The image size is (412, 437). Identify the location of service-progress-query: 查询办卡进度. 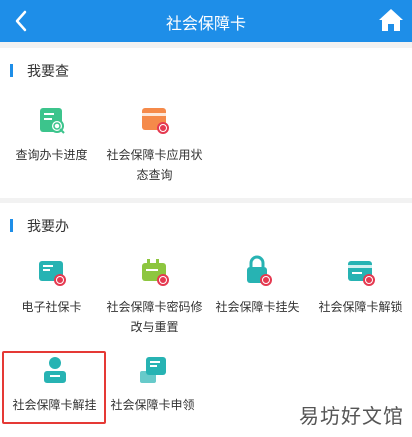
(51, 134).